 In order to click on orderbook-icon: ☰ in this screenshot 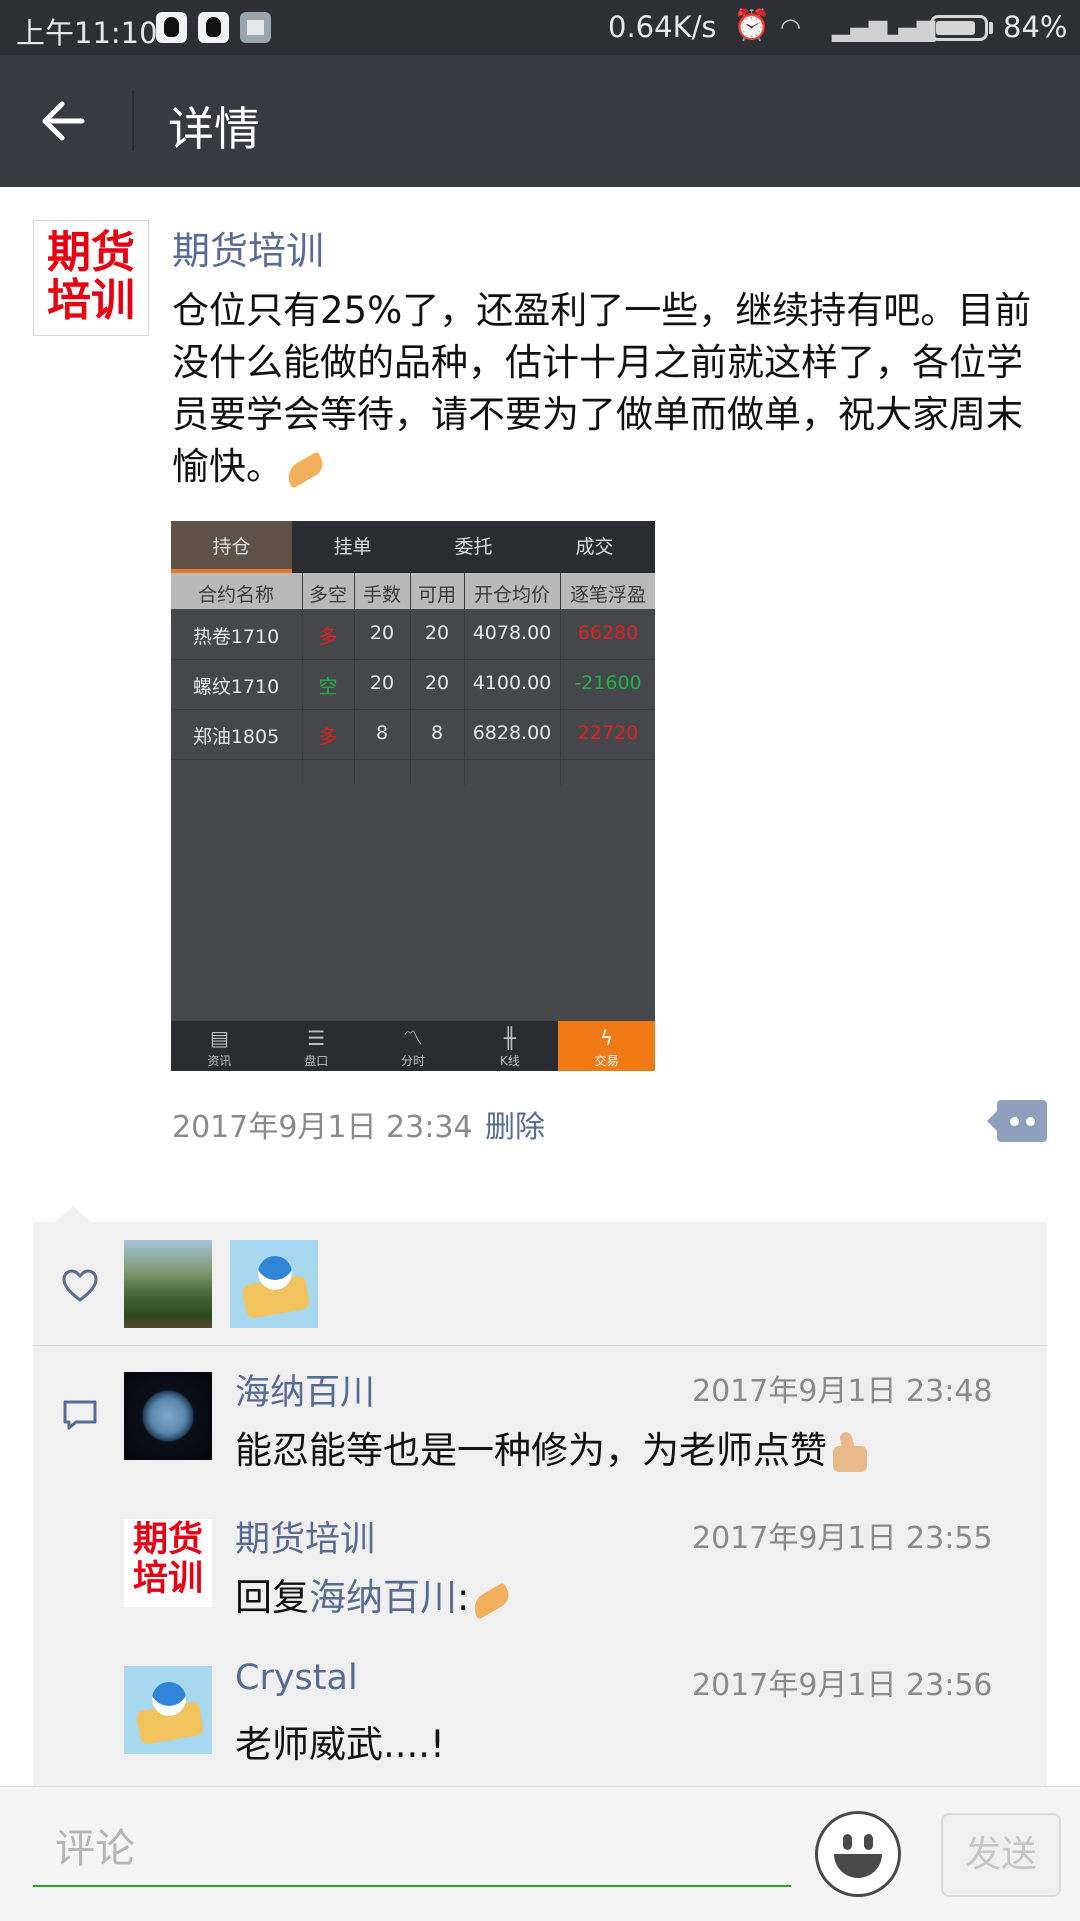, I will do `click(316, 1038)`.